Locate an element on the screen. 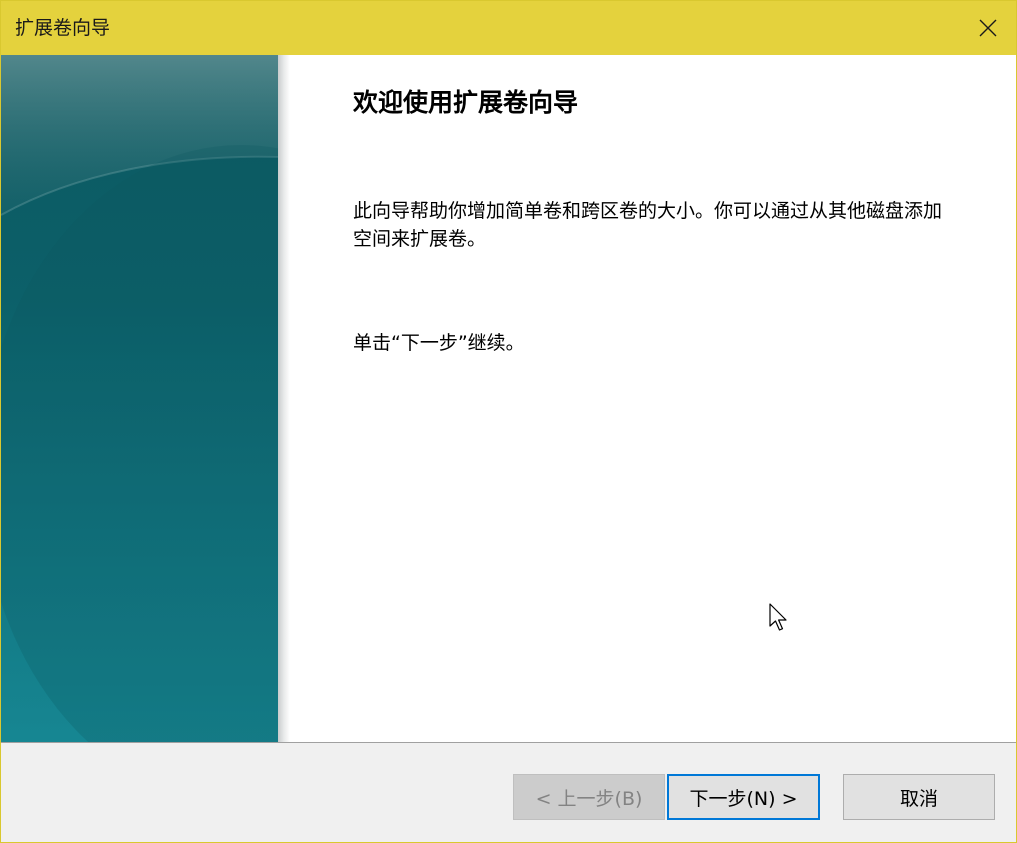 This screenshot has height=843, width=1017. banner-shadow is located at coordinates (284, 398).